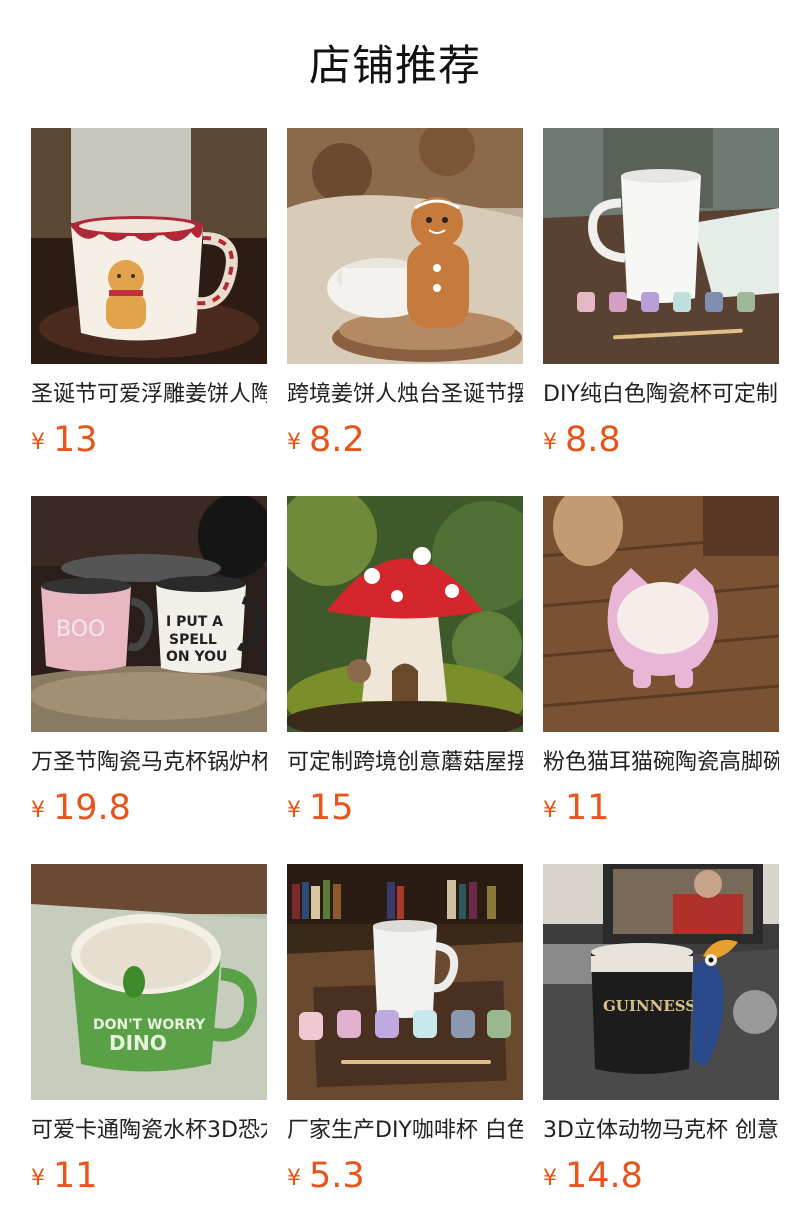 This screenshot has height=1232, width=790. What do you see at coordinates (149, 809) in the screenshot?
I see `product-price: ¥19.8` at bounding box center [149, 809].